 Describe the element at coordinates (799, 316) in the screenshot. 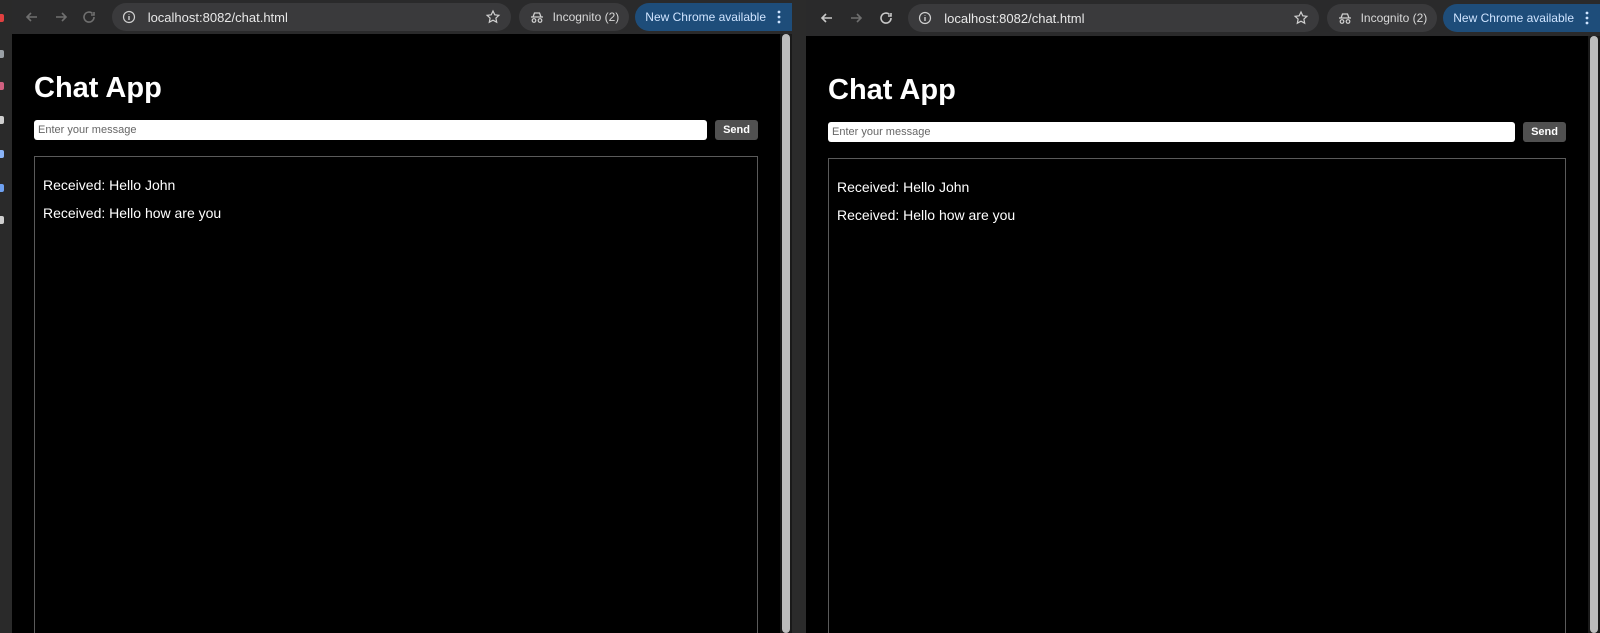

I see `window-divider` at that location.